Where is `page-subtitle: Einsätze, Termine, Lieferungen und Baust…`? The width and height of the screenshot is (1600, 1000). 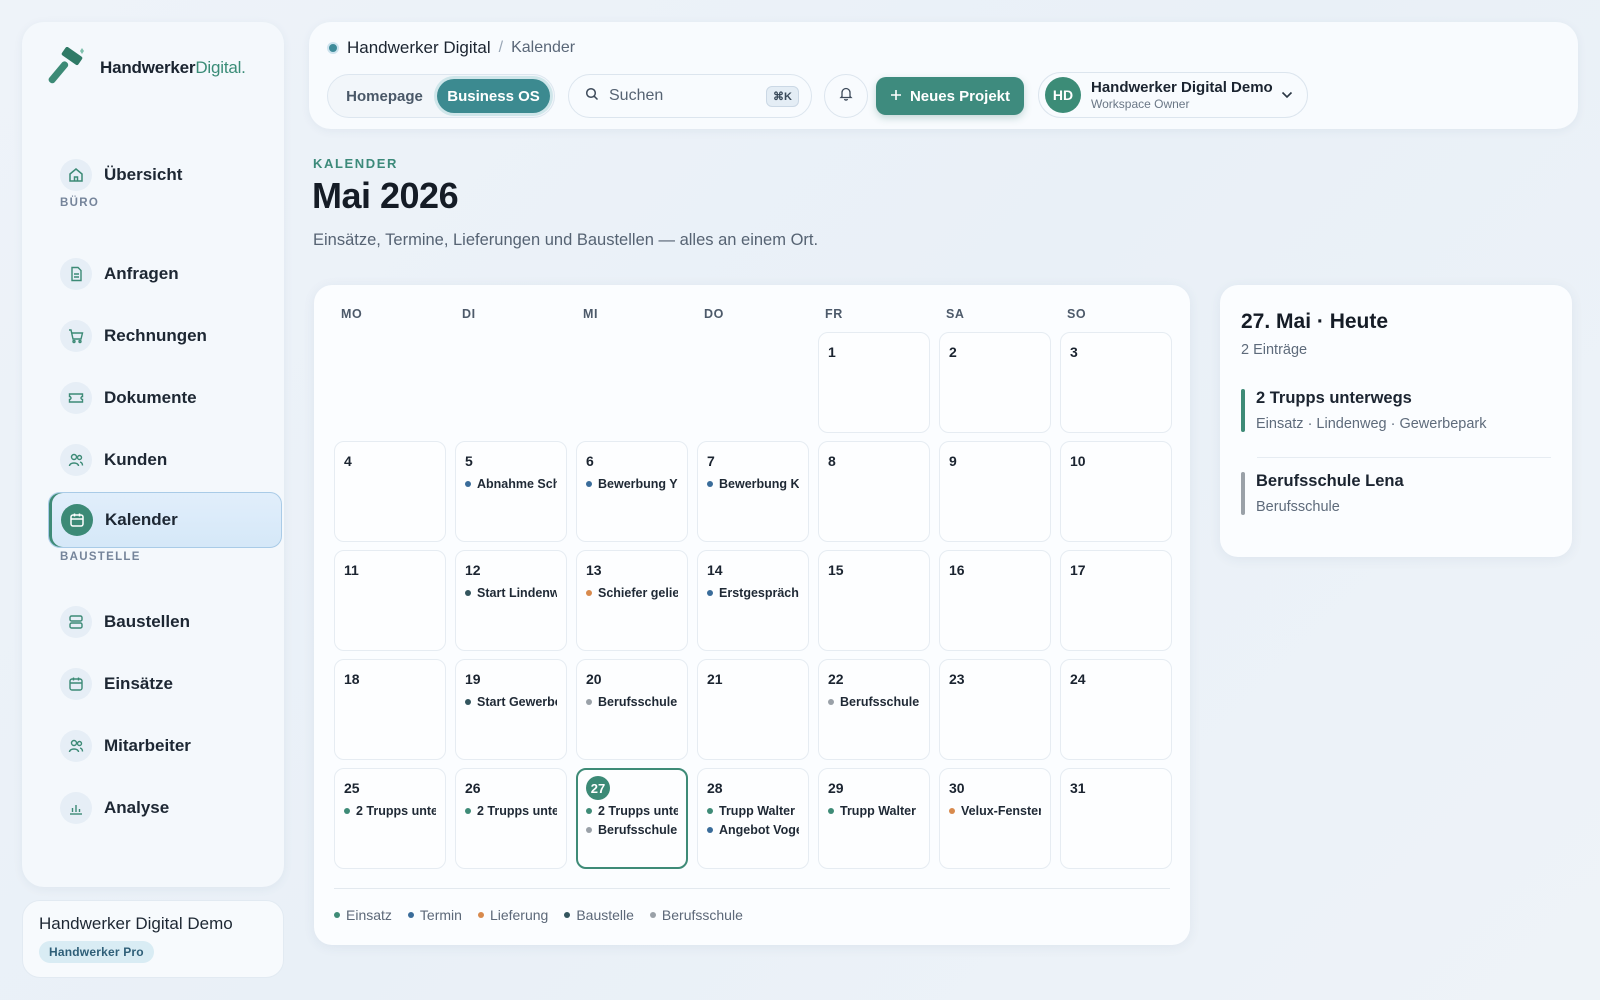 page-subtitle: Einsätze, Termine, Lieferungen und Baust… is located at coordinates (566, 240).